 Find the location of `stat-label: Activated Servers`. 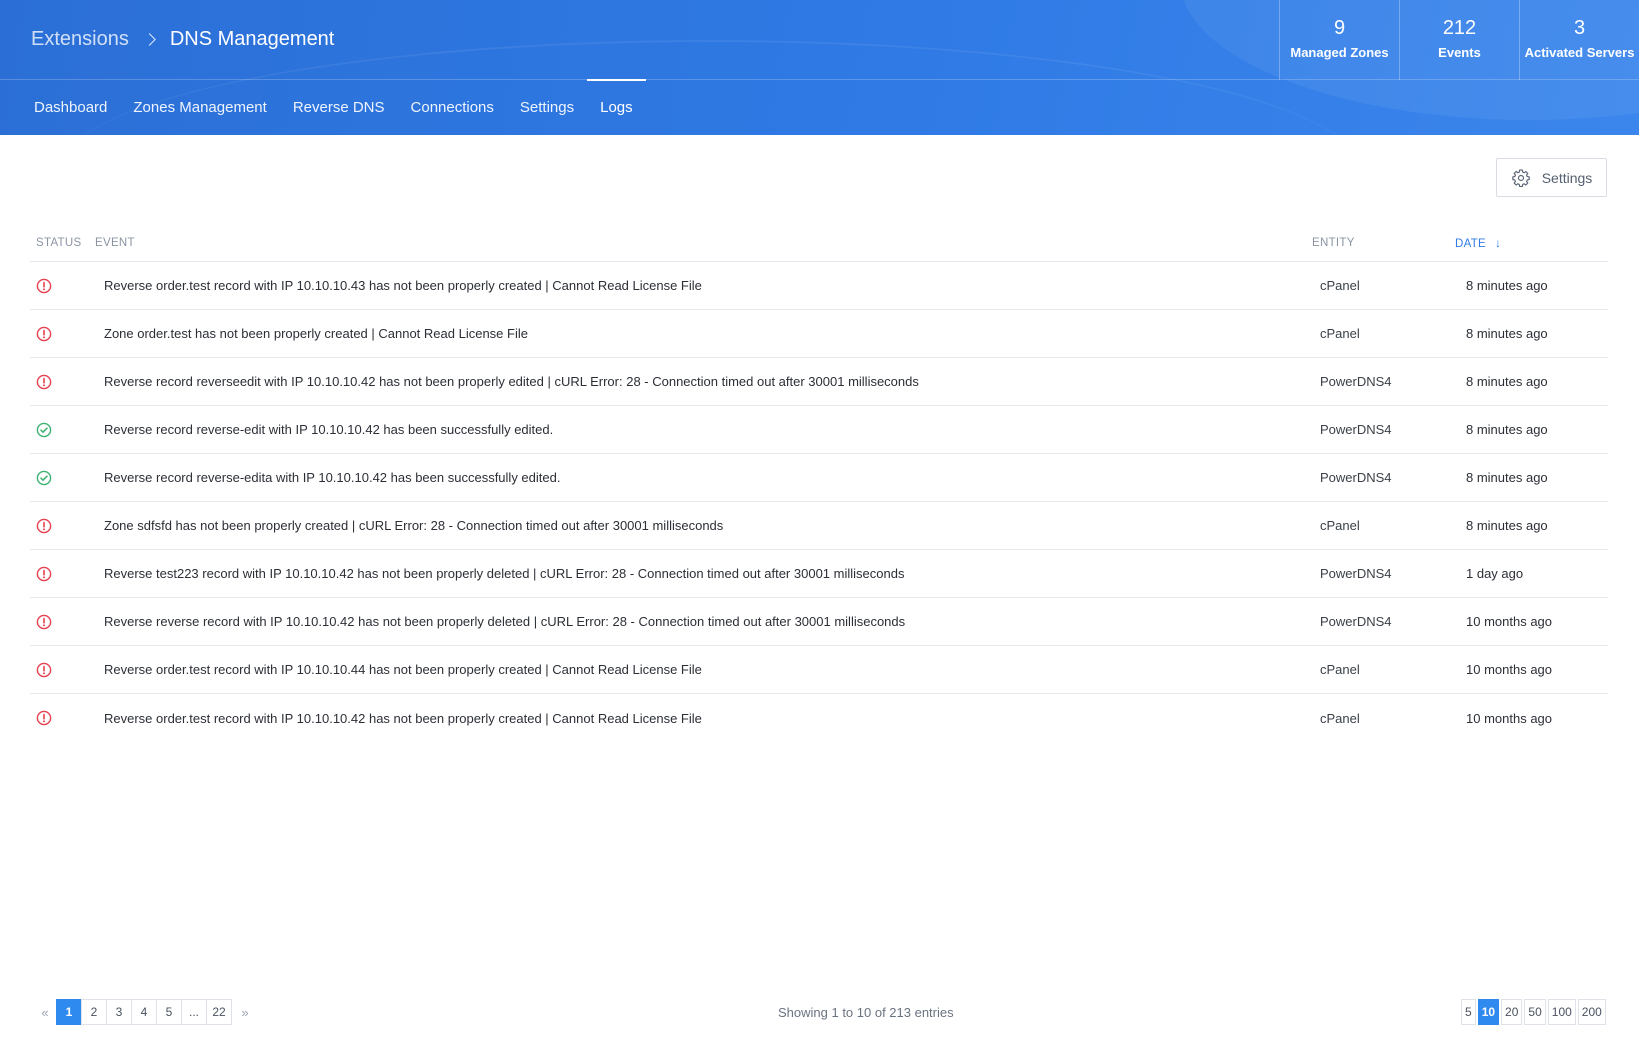

stat-label: Activated Servers is located at coordinates (1579, 52).